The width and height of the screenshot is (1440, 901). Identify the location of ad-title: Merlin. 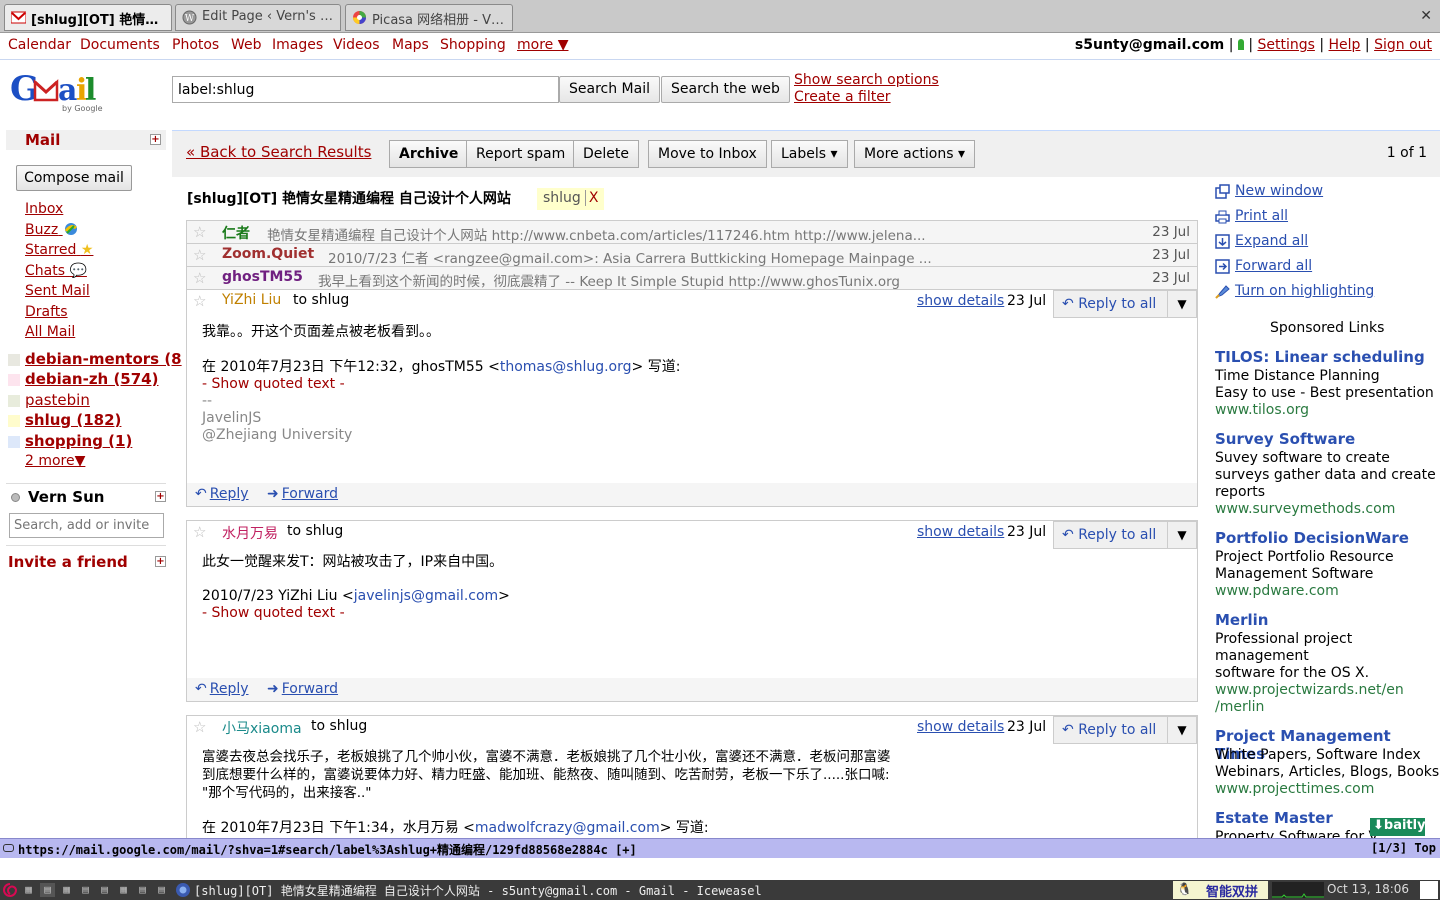
(1241, 620).